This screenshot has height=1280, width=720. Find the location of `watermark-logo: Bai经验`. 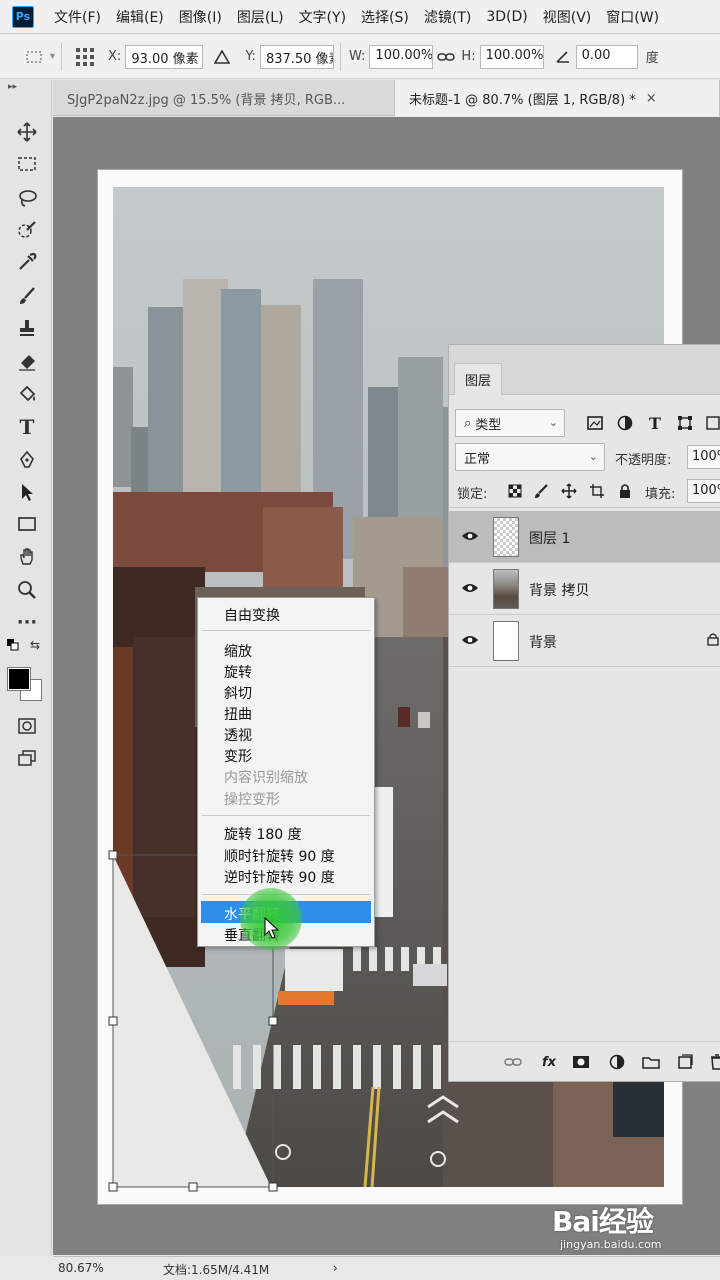

watermark-logo: Bai经验 is located at coordinates (603, 1221).